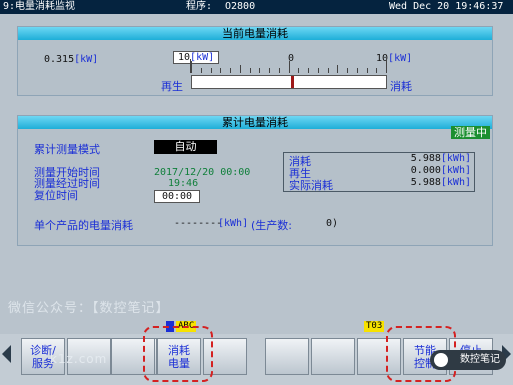  What do you see at coordinates (470, 132) in the screenshot?
I see `status-badge: 测量中` at bounding box center [470, 132].